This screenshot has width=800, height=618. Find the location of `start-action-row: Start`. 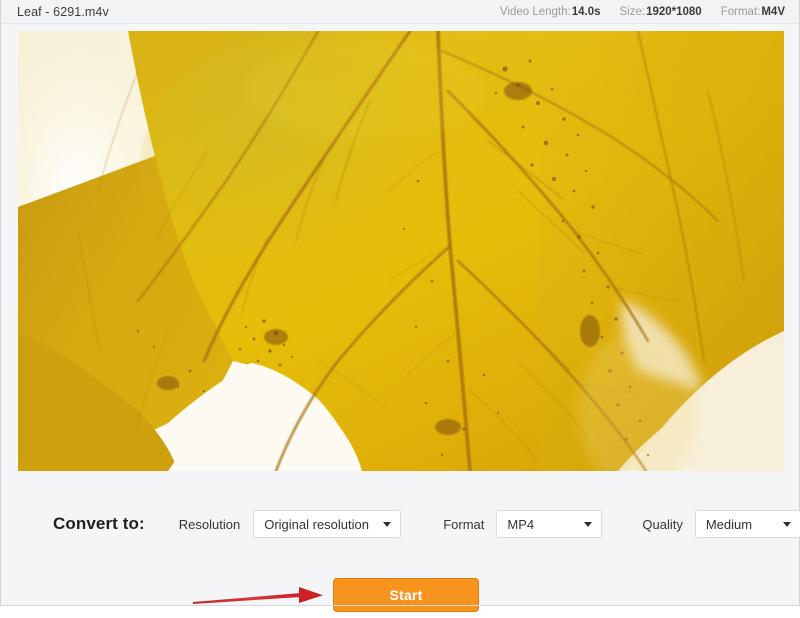

start-action-row: Start is located at coordinates (400, 598).